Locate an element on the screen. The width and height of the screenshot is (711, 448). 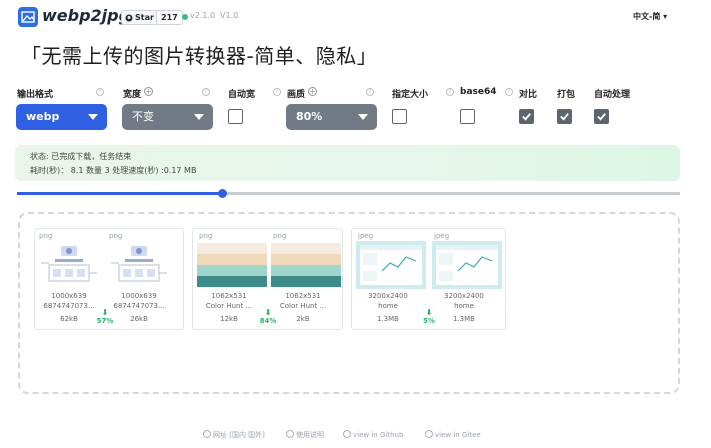
stats-text: 耗时(秒)： 8.1 数量 3 处理速度(秒) :0.17 MB is located at coordinates (113, 170).